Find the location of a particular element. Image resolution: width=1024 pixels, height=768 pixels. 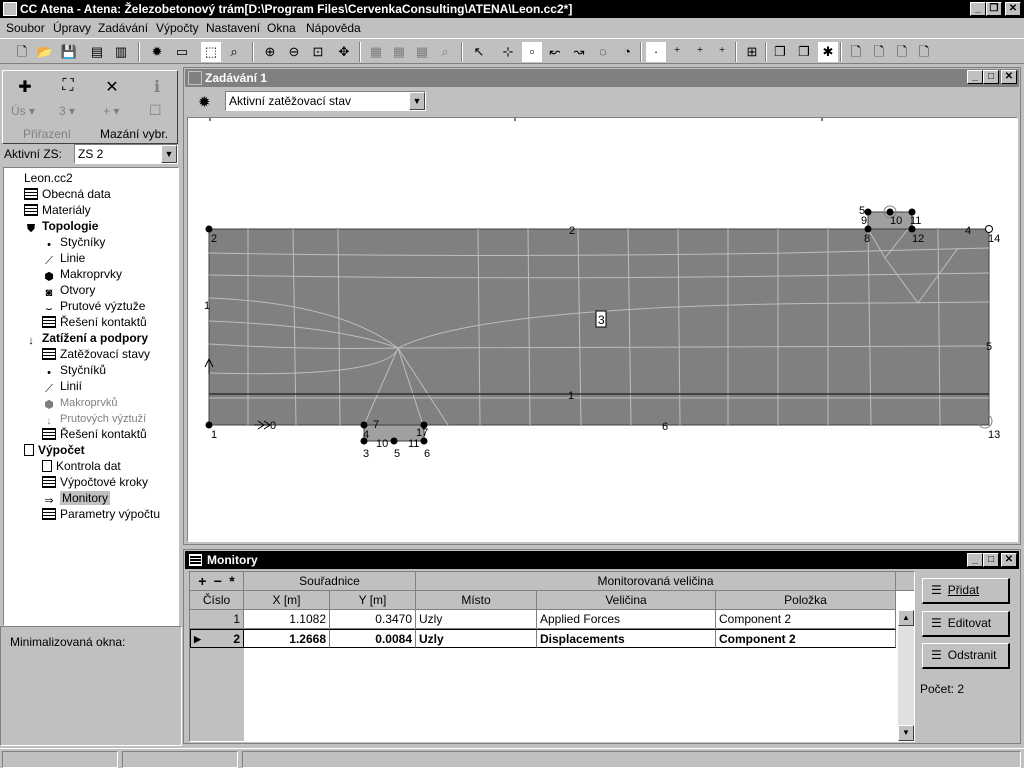

row-2-num: ▶ 2 is located at coordinates (217, 638).